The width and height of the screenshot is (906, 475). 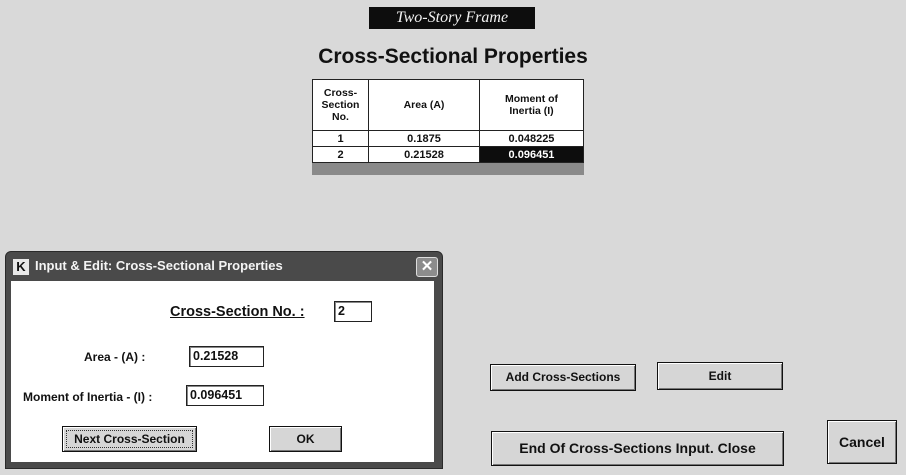 I want to click on column-header-section-no: Cross- Section No., so click(x=340, y=105).